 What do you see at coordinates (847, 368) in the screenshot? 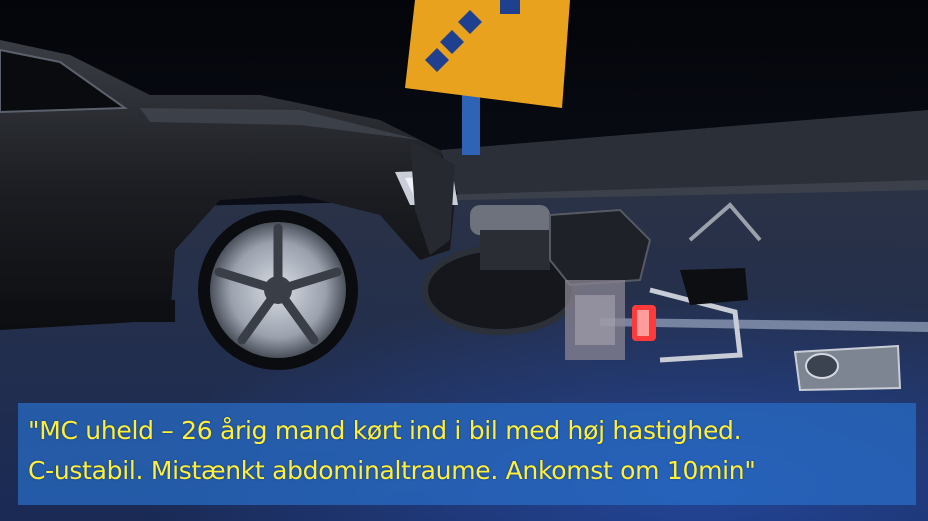
I see `debris-fragment` at bounding box center [847, 368].